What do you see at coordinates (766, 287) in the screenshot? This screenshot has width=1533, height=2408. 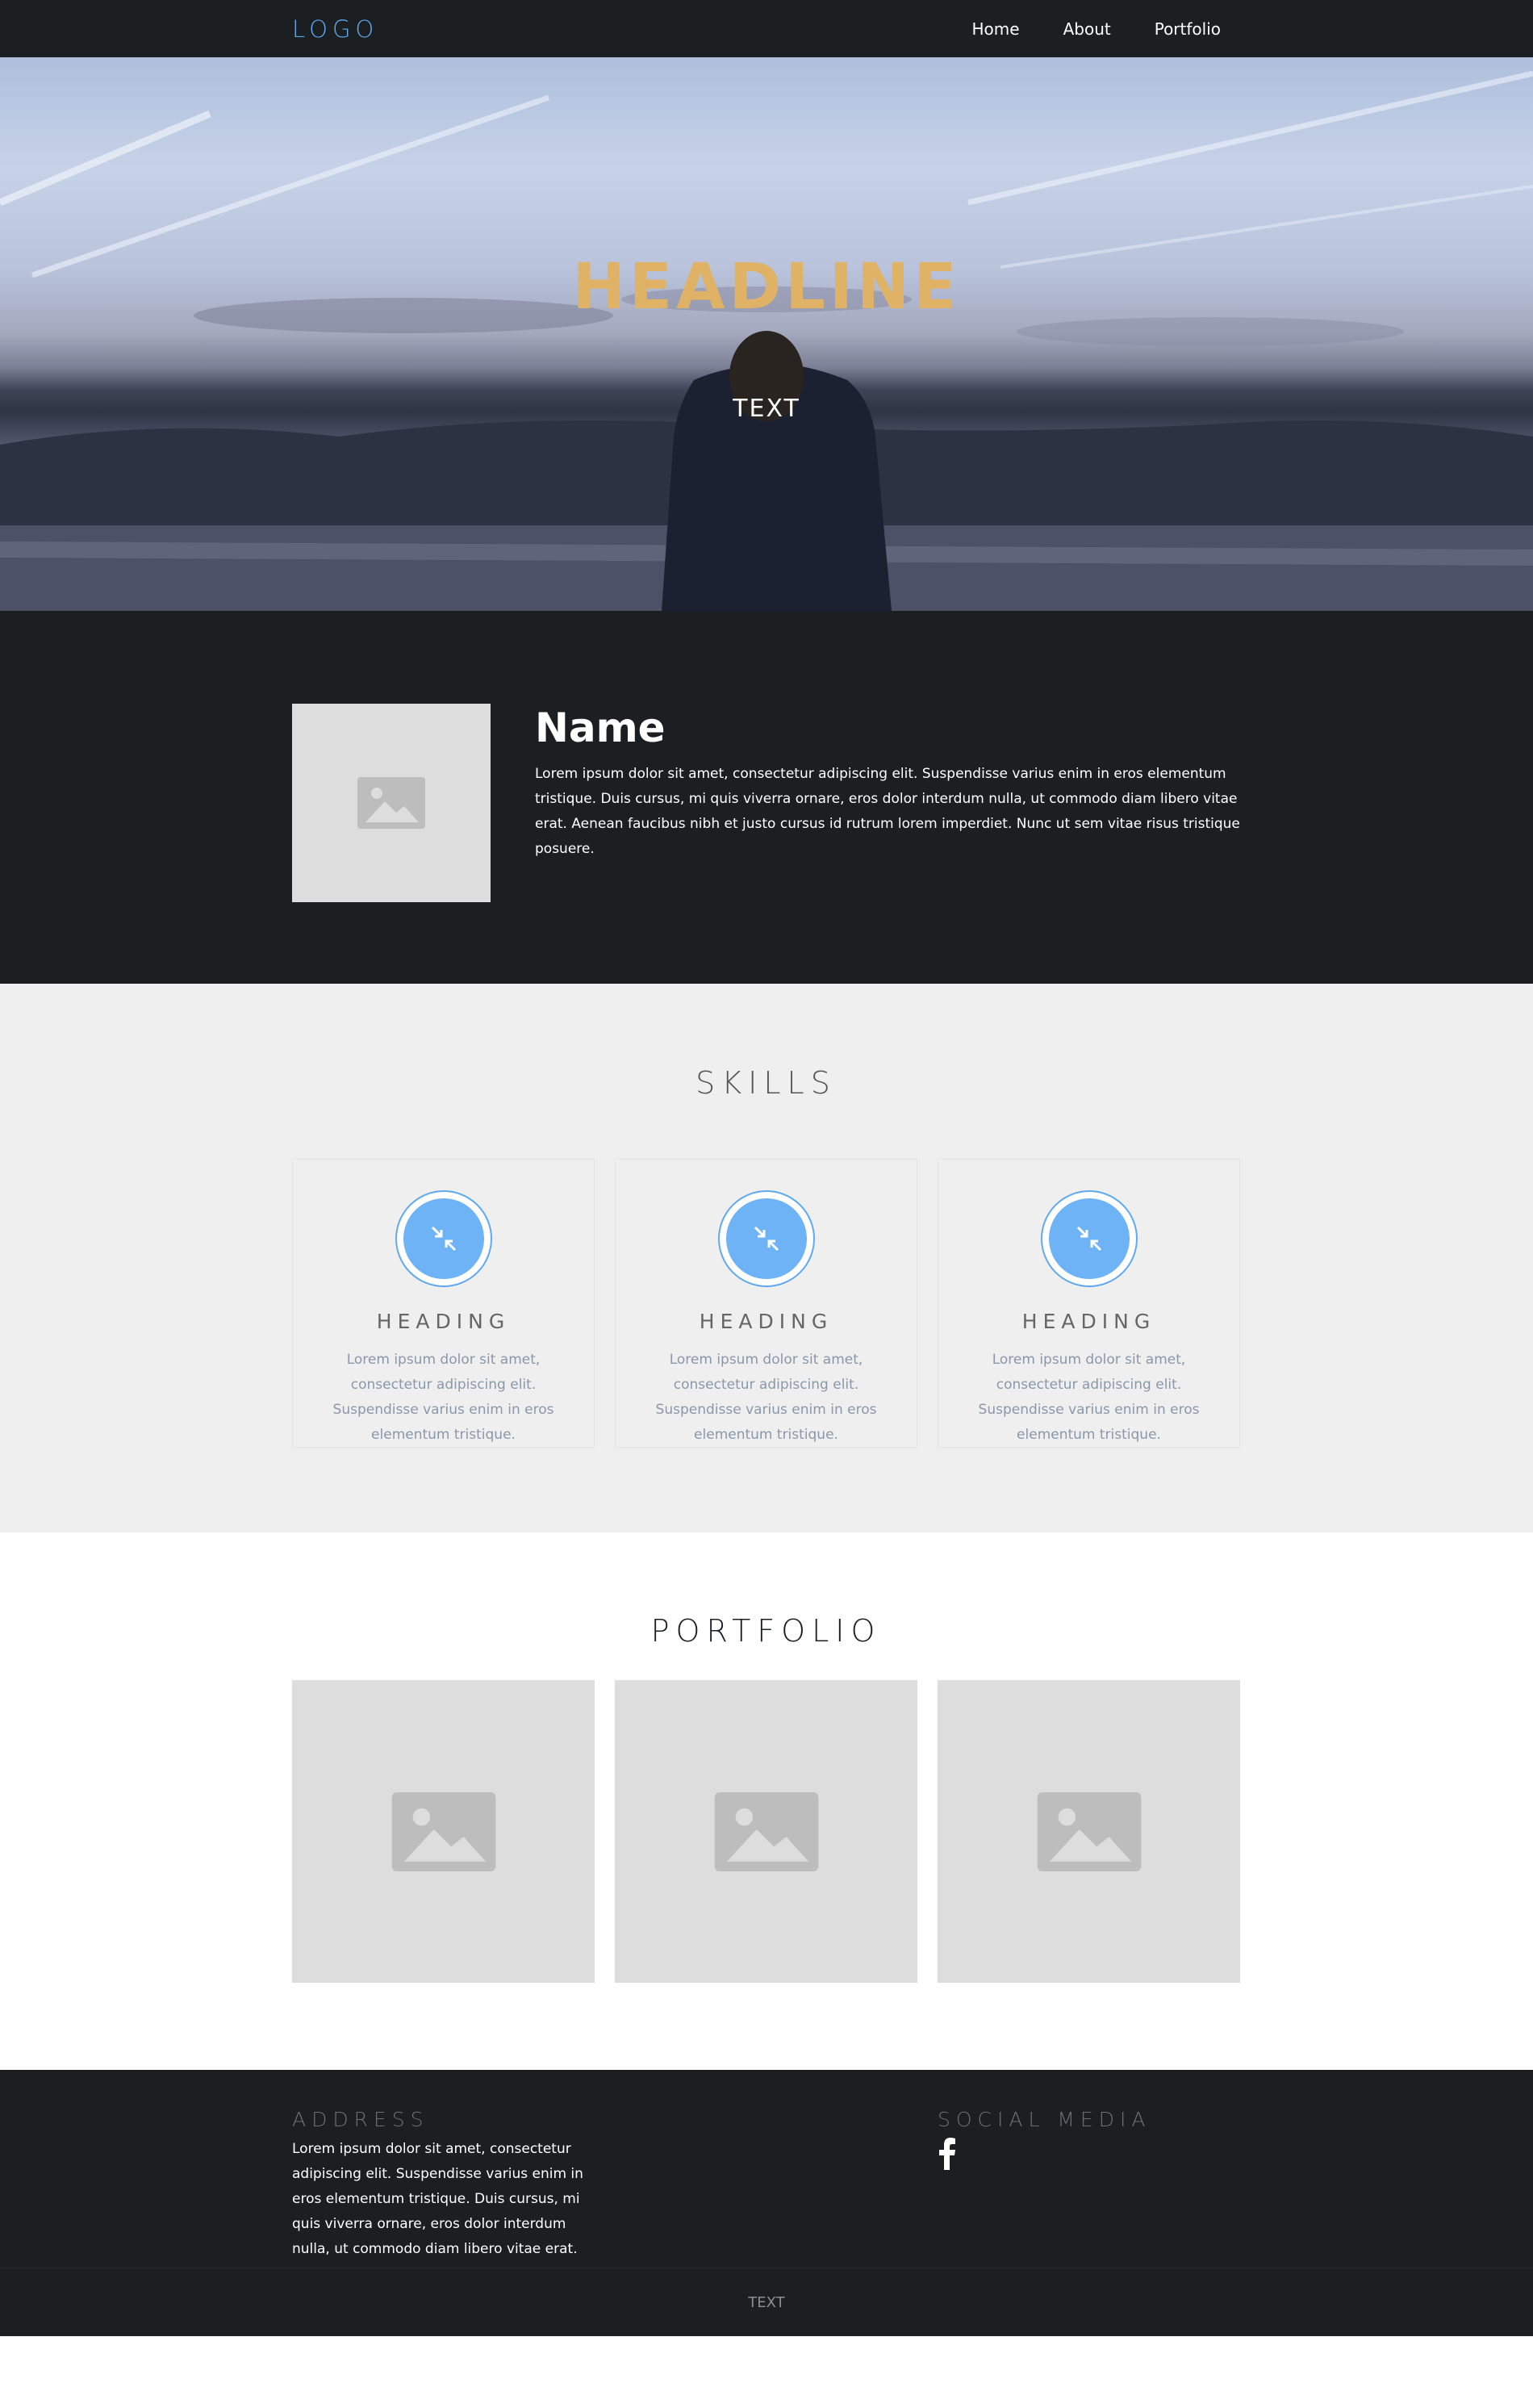 I see `hero-headline: HEADLINE` at bounding box center [766, 287].